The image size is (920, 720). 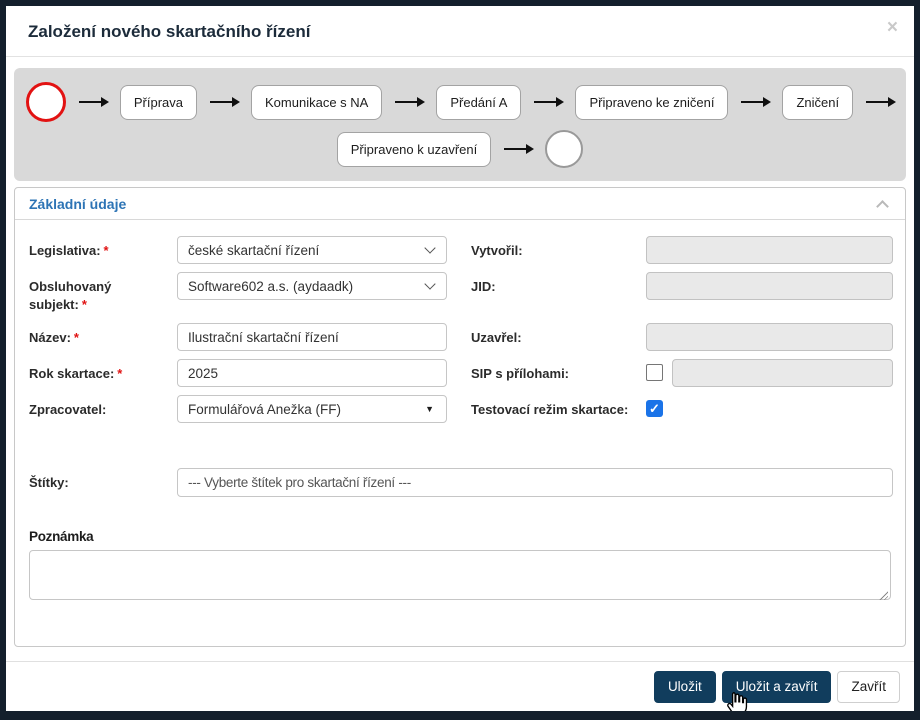 I want to click on zpracovatel-select: Formulářová Anežka (FF) ▼, so click(x=312, y=409).